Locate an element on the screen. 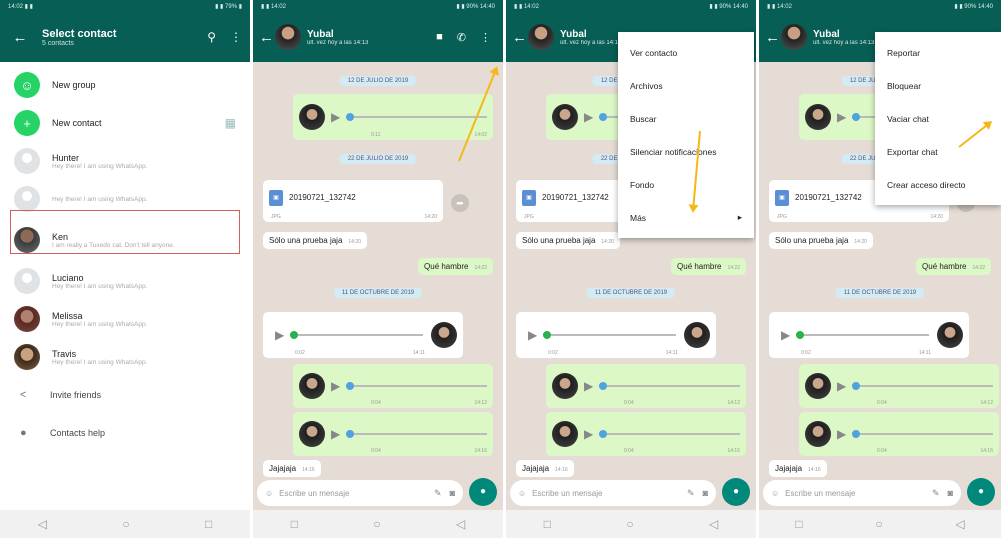  contact-row: Melissa Hey there! I am using WhatsApp. is located at coordinates (125, 319).